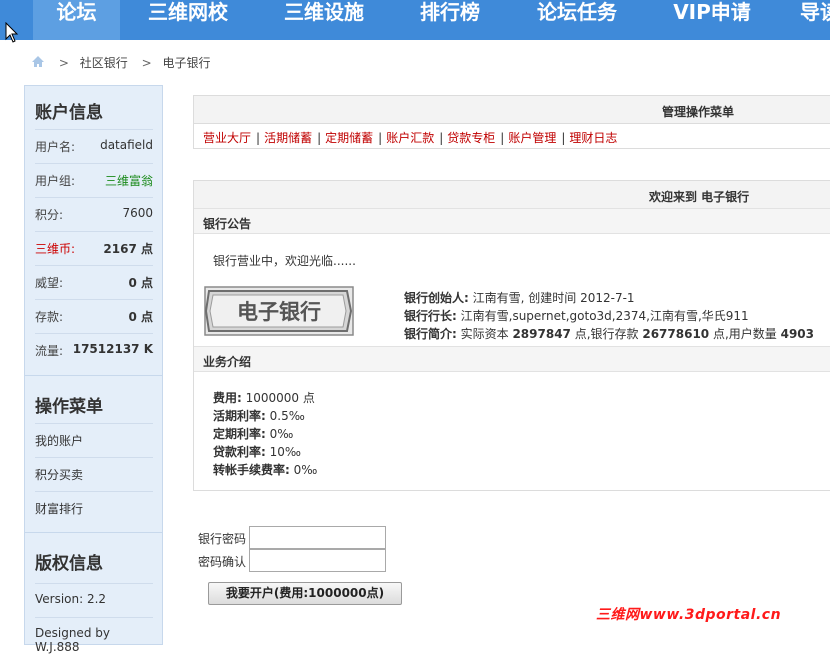 The width and height of the screenshot is (830, 654). Describe the element at coordinates (59, 475) in the screenshot. I see `sidebar-item-label: 积分买卖` at that location.